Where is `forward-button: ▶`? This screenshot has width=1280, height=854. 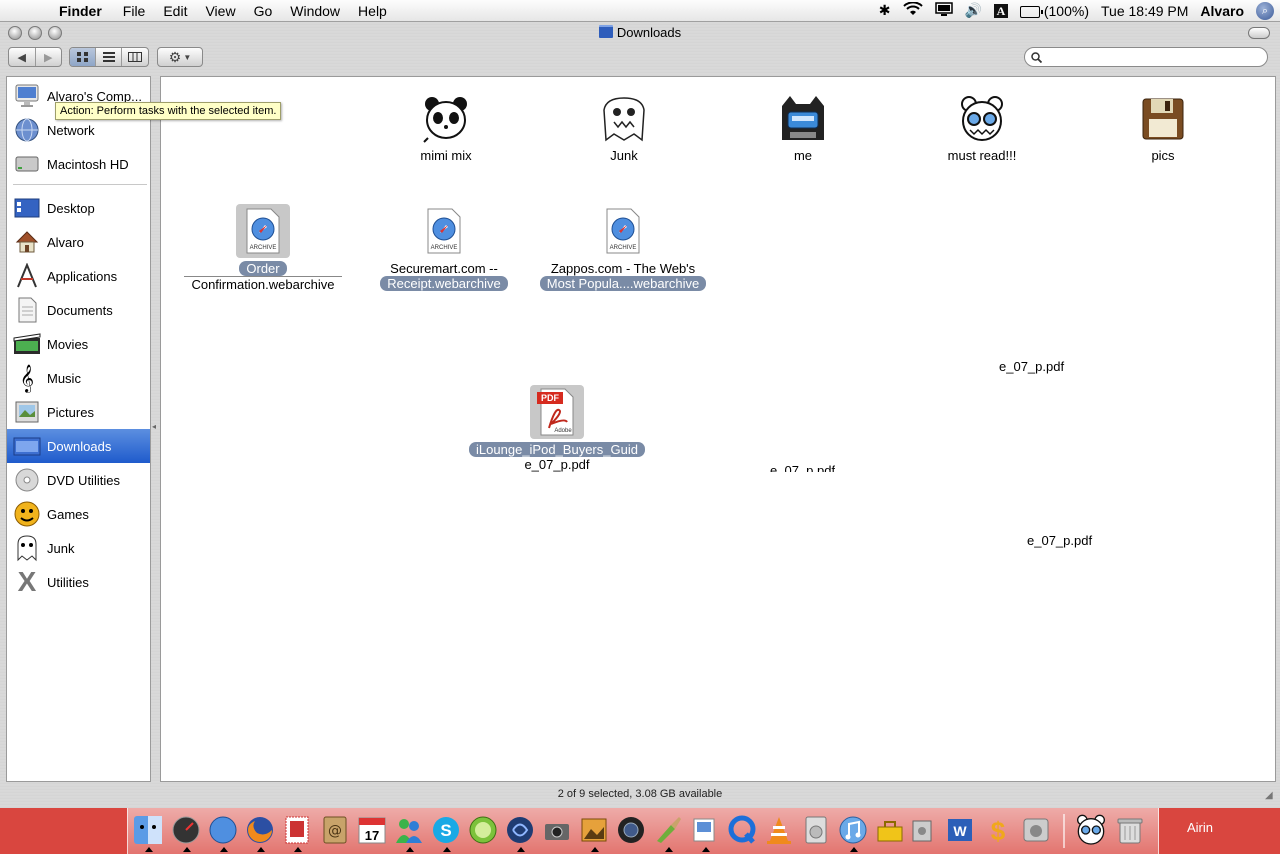
forward-button: ▶ is located at coordinates (49, 57).